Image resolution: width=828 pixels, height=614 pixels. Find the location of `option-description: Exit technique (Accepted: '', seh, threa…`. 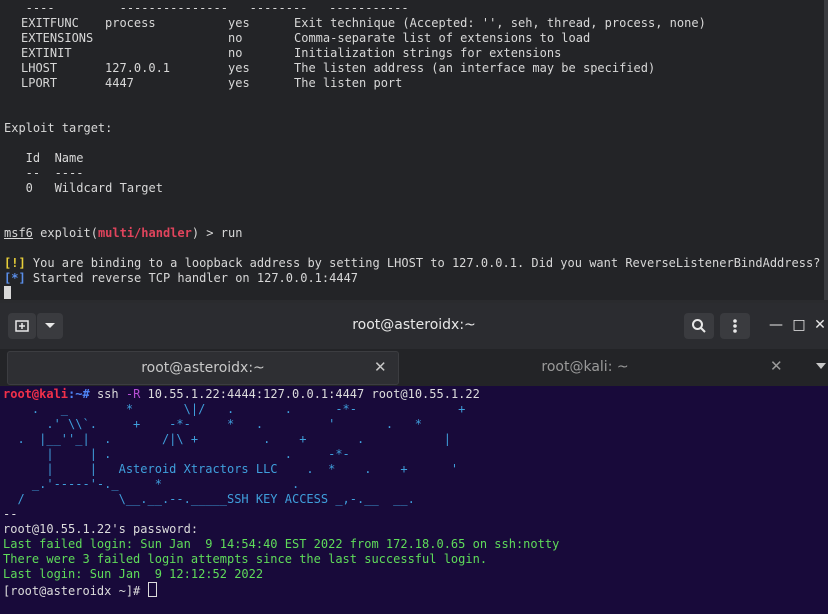

option-description: Exit technique (Accepted: '', seh, threa… is located at coordinates (500, 23).